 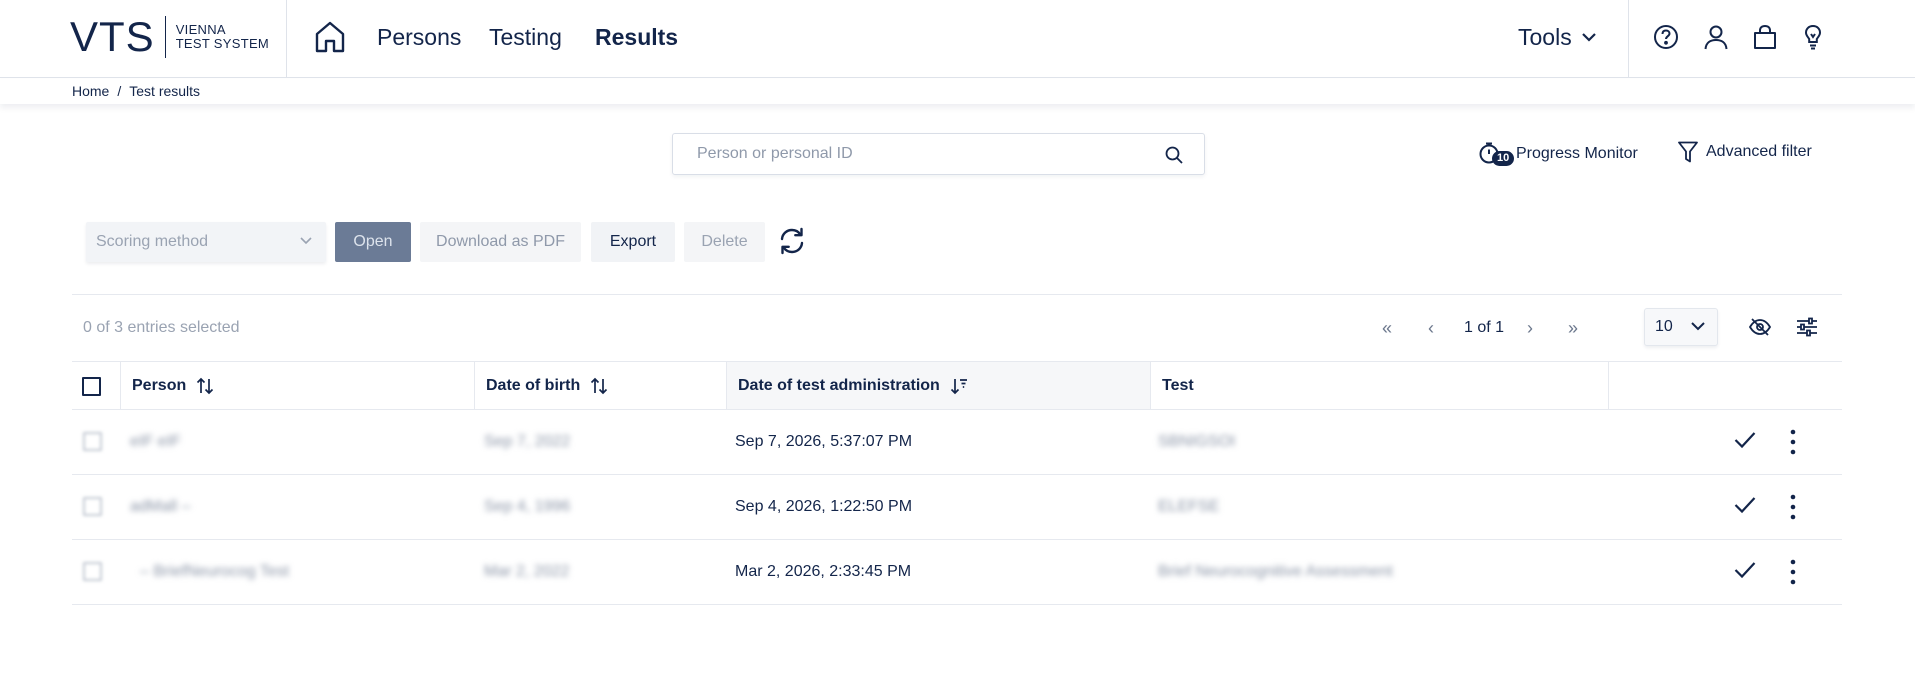 What do you see at coordinates (636, 37) in the screenshot?
I see `nav-results: Results` at bounding box center [636, 37].